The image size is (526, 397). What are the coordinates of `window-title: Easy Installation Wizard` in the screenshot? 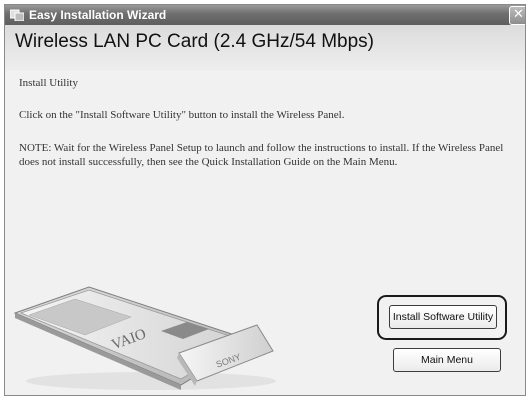 It's located at (98, 15).